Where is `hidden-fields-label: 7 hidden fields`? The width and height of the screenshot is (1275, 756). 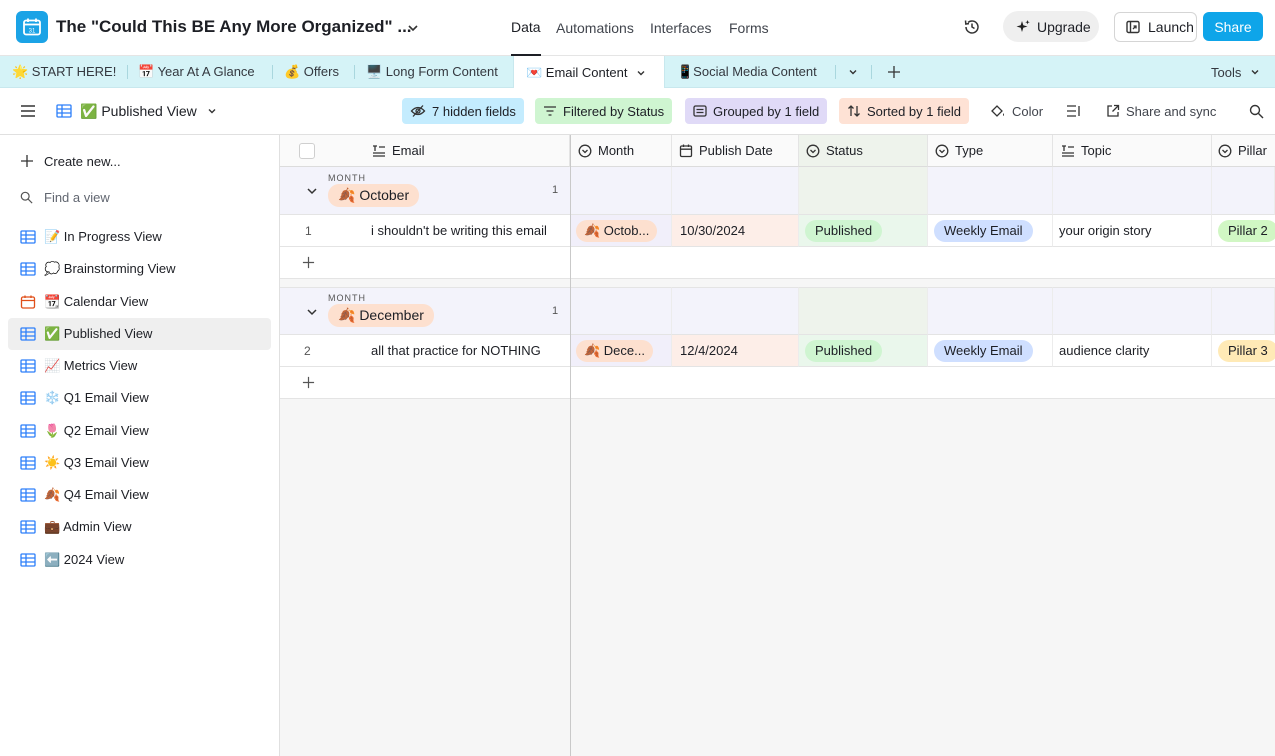 hidden-fields-label: 7 hidden fields is located at coordinates (474, 111).